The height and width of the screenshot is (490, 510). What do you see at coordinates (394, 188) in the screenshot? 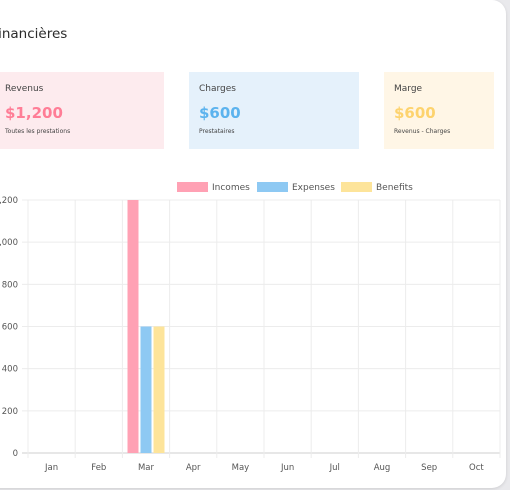
I see `legend-label-benefits: Benefits` at bounding box center [394, 188].